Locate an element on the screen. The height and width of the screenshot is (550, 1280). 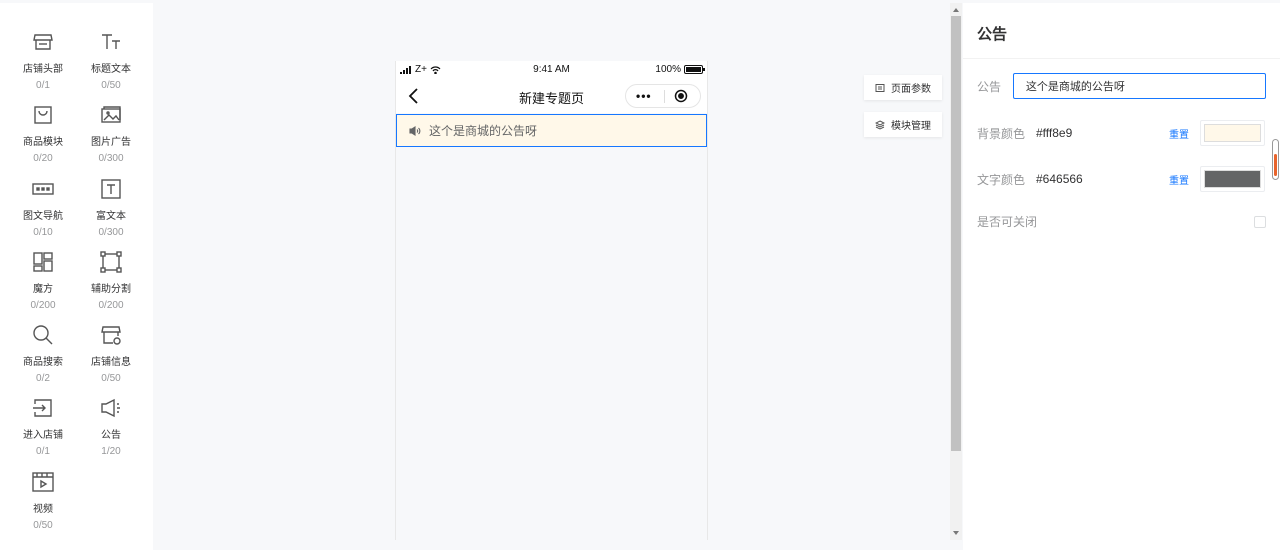
panel-scrollbar-thumb is located at coordinates (1275, 165).